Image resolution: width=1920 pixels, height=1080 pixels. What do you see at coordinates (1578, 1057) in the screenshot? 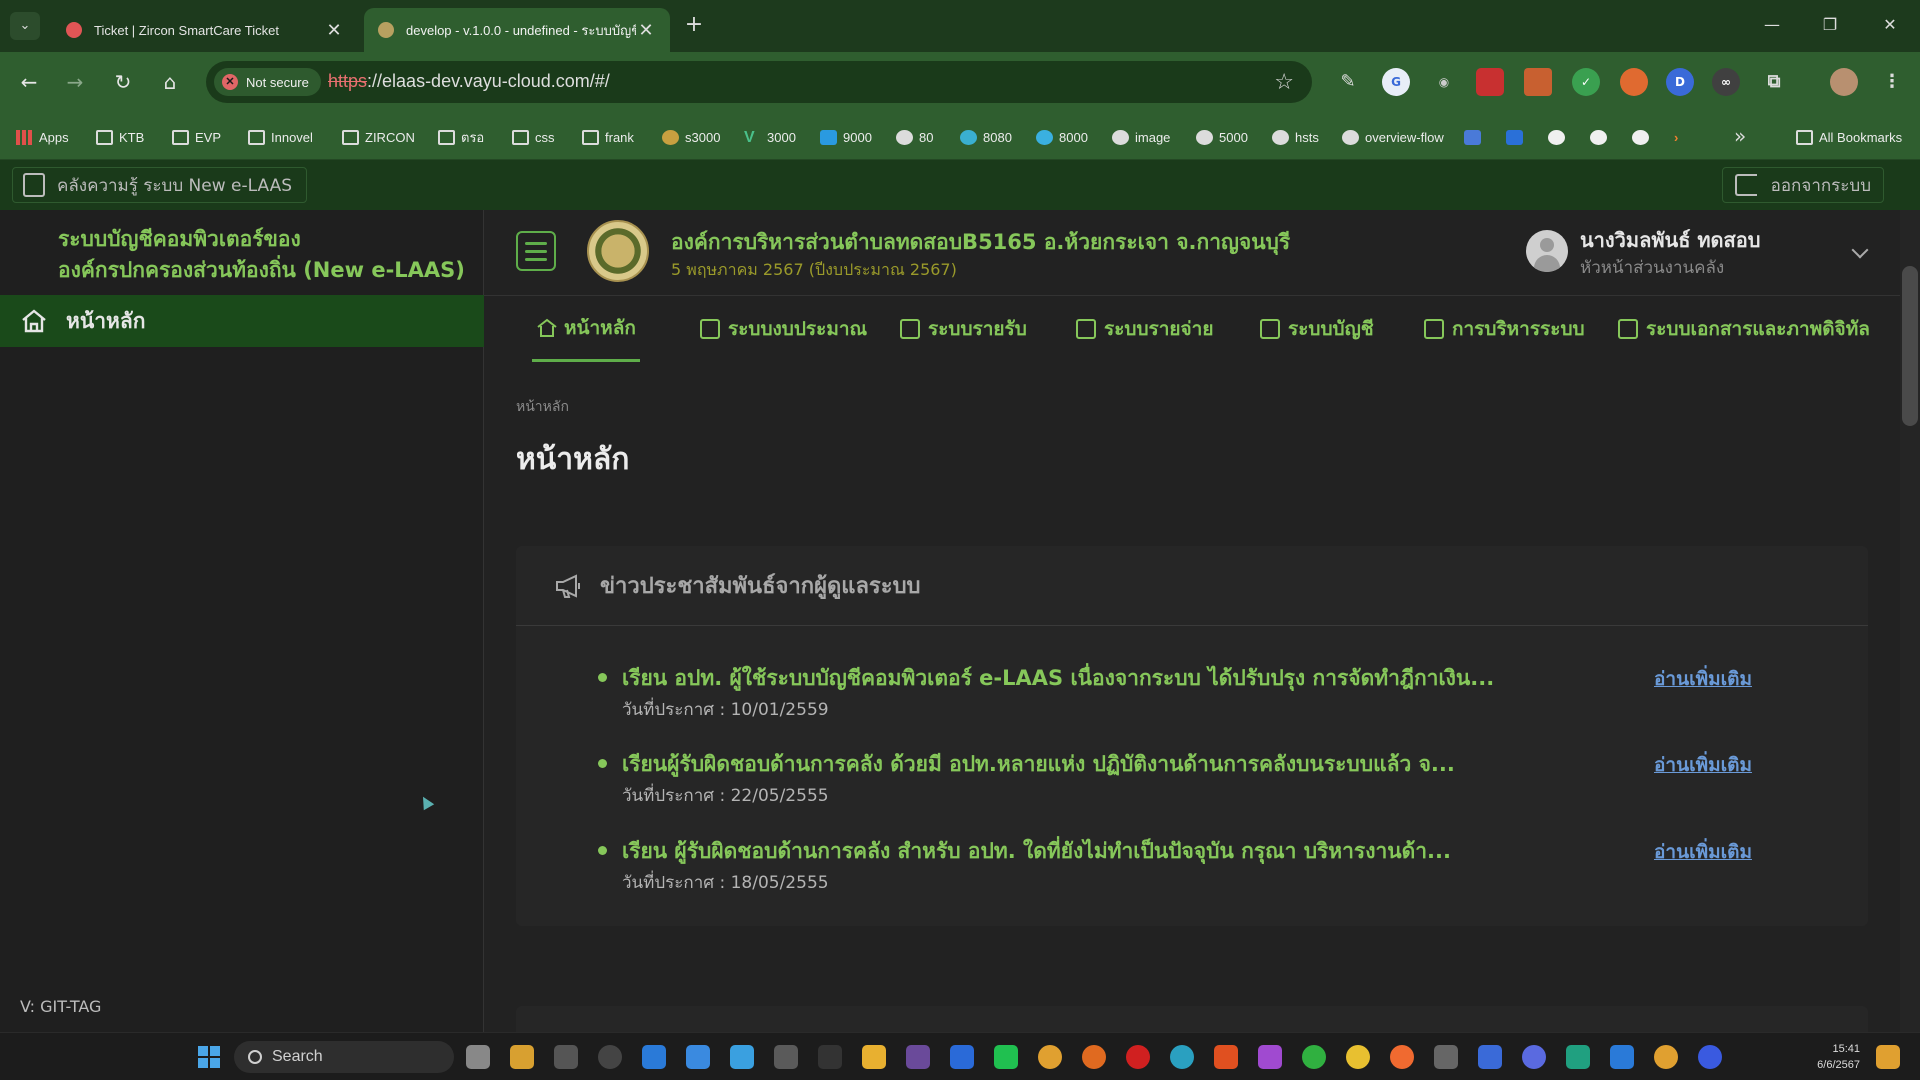
I see `vscode-insiders-icon` at bounding box center [1578, 1057].